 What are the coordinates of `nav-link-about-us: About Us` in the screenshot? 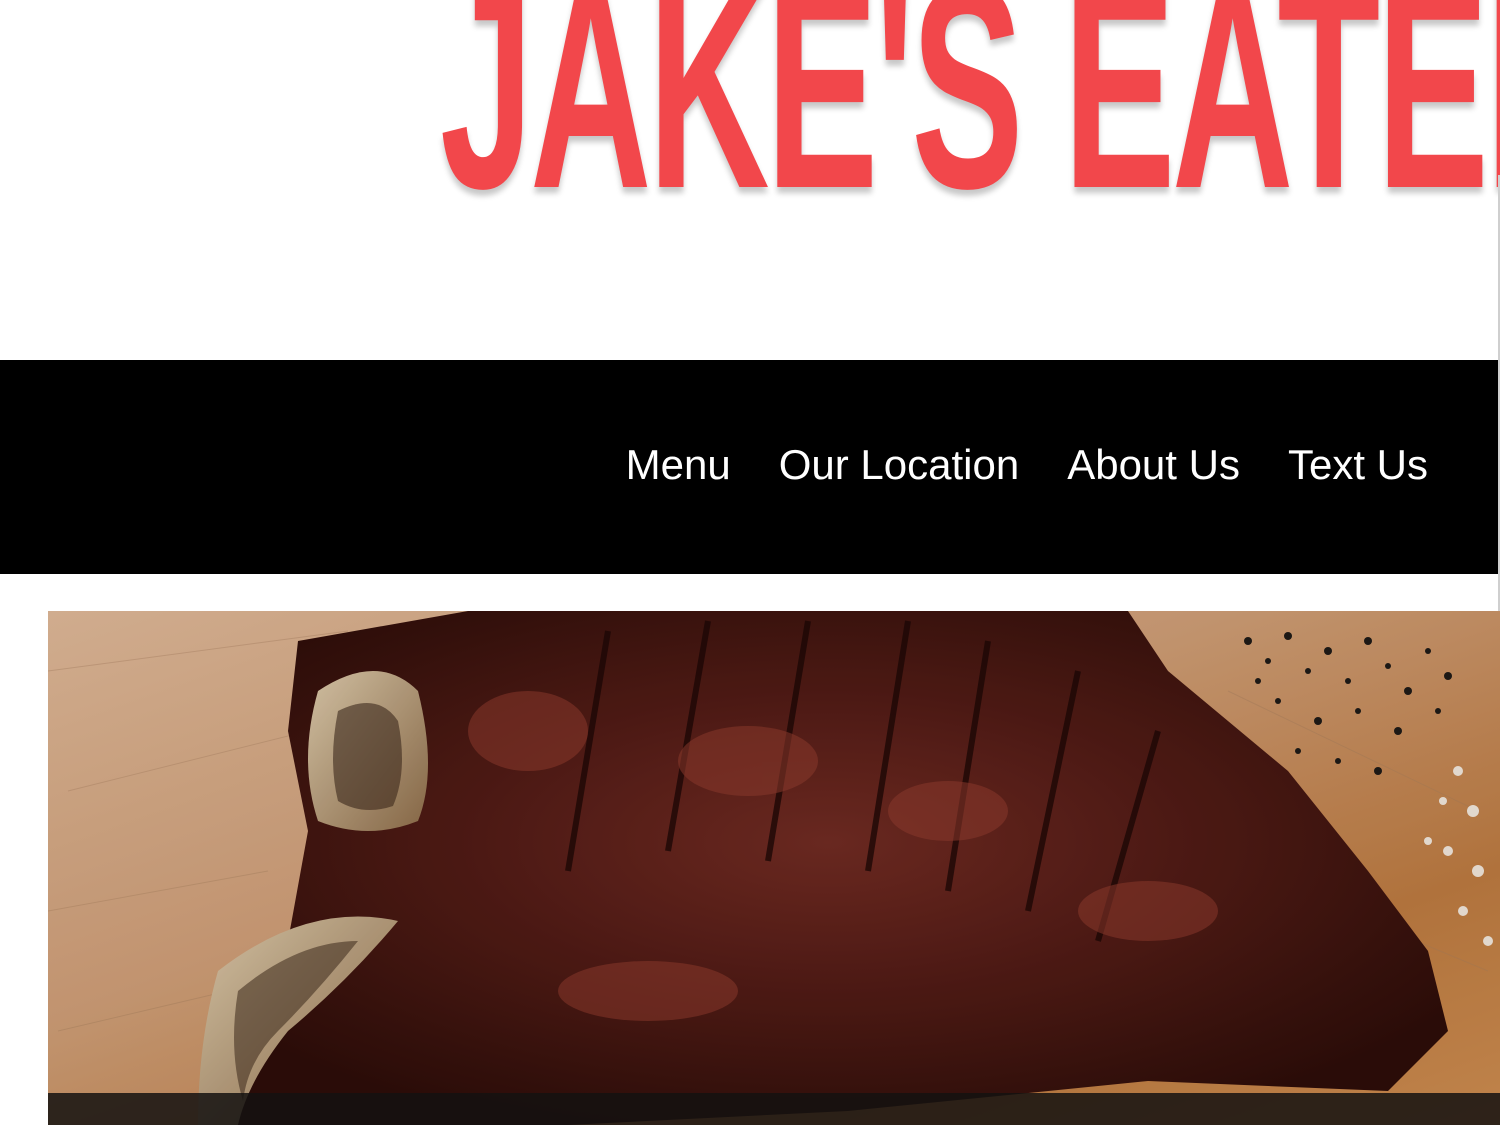 It's located at (1153, 464).